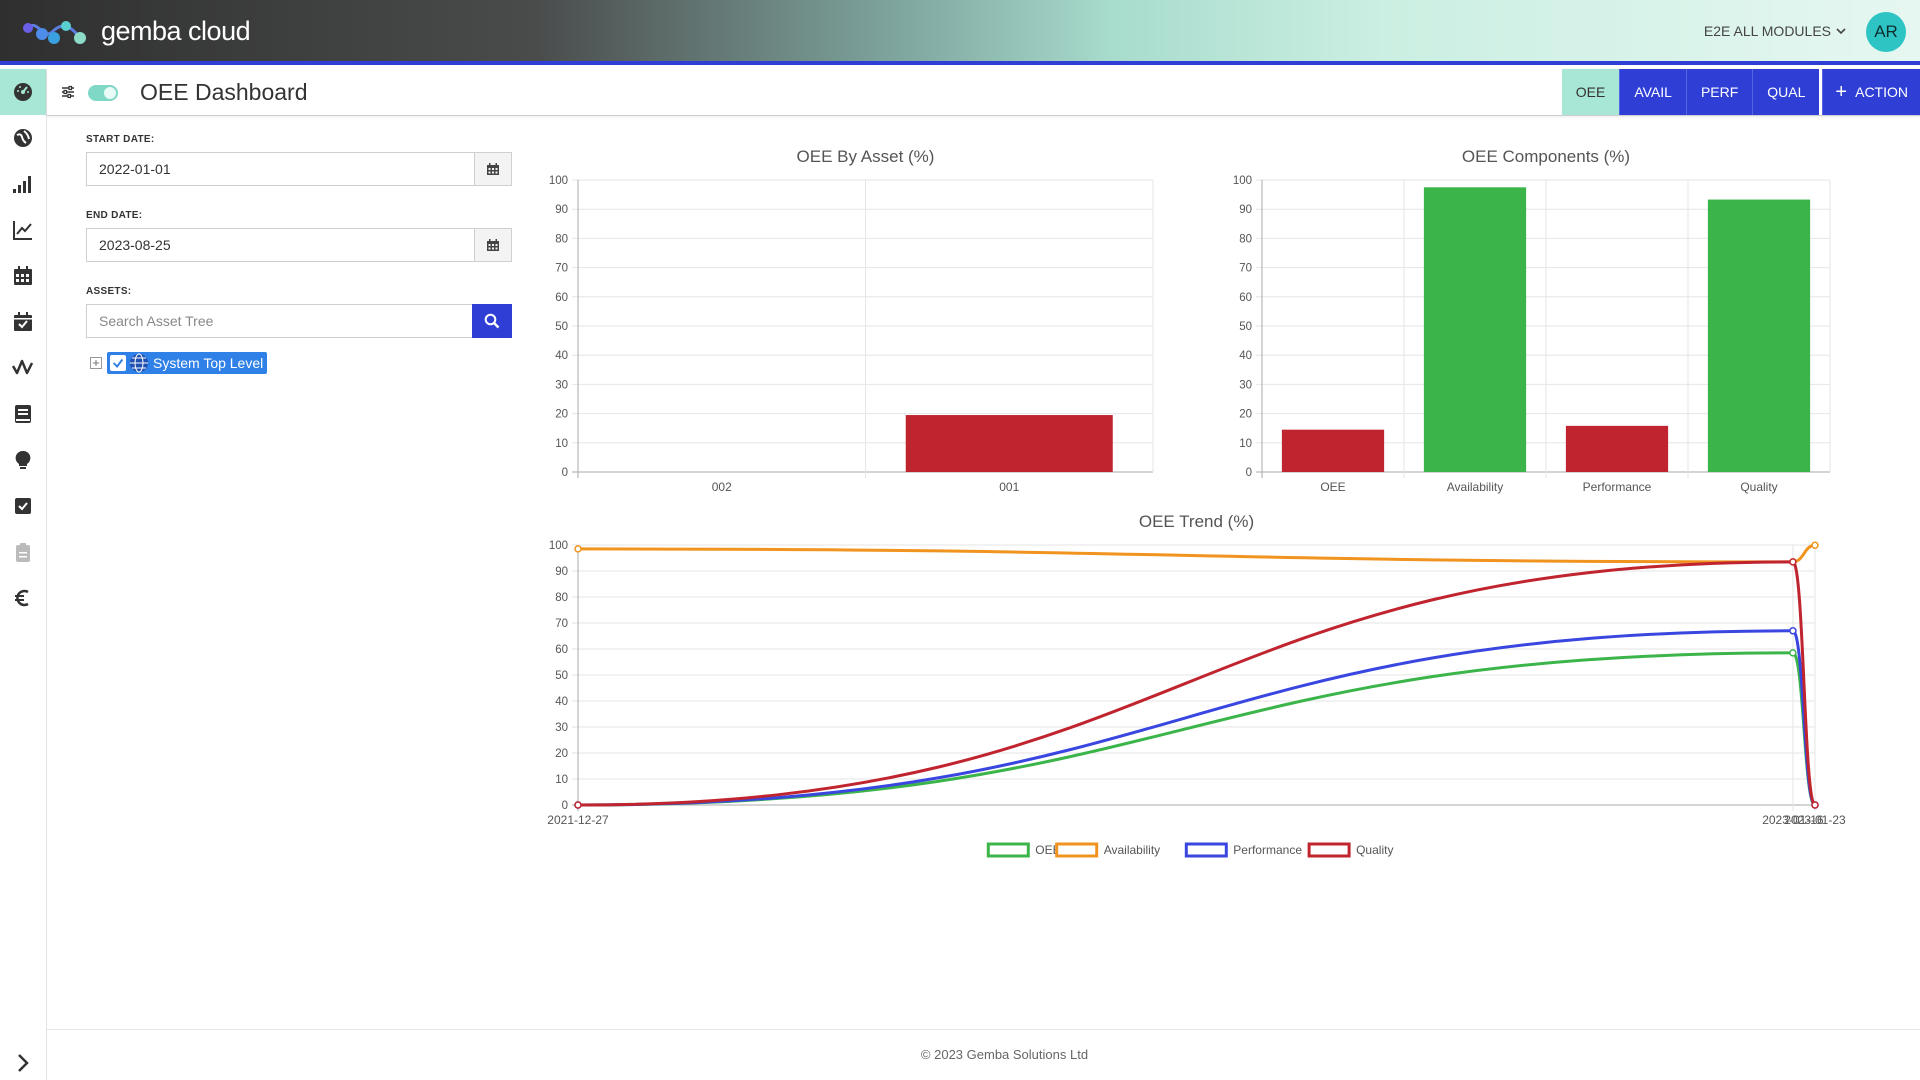 Image resolution: width=1920 pixels, height=1080 pixels. I want to click on oee-components-title: OEE Components (%), so click(1546, 156).